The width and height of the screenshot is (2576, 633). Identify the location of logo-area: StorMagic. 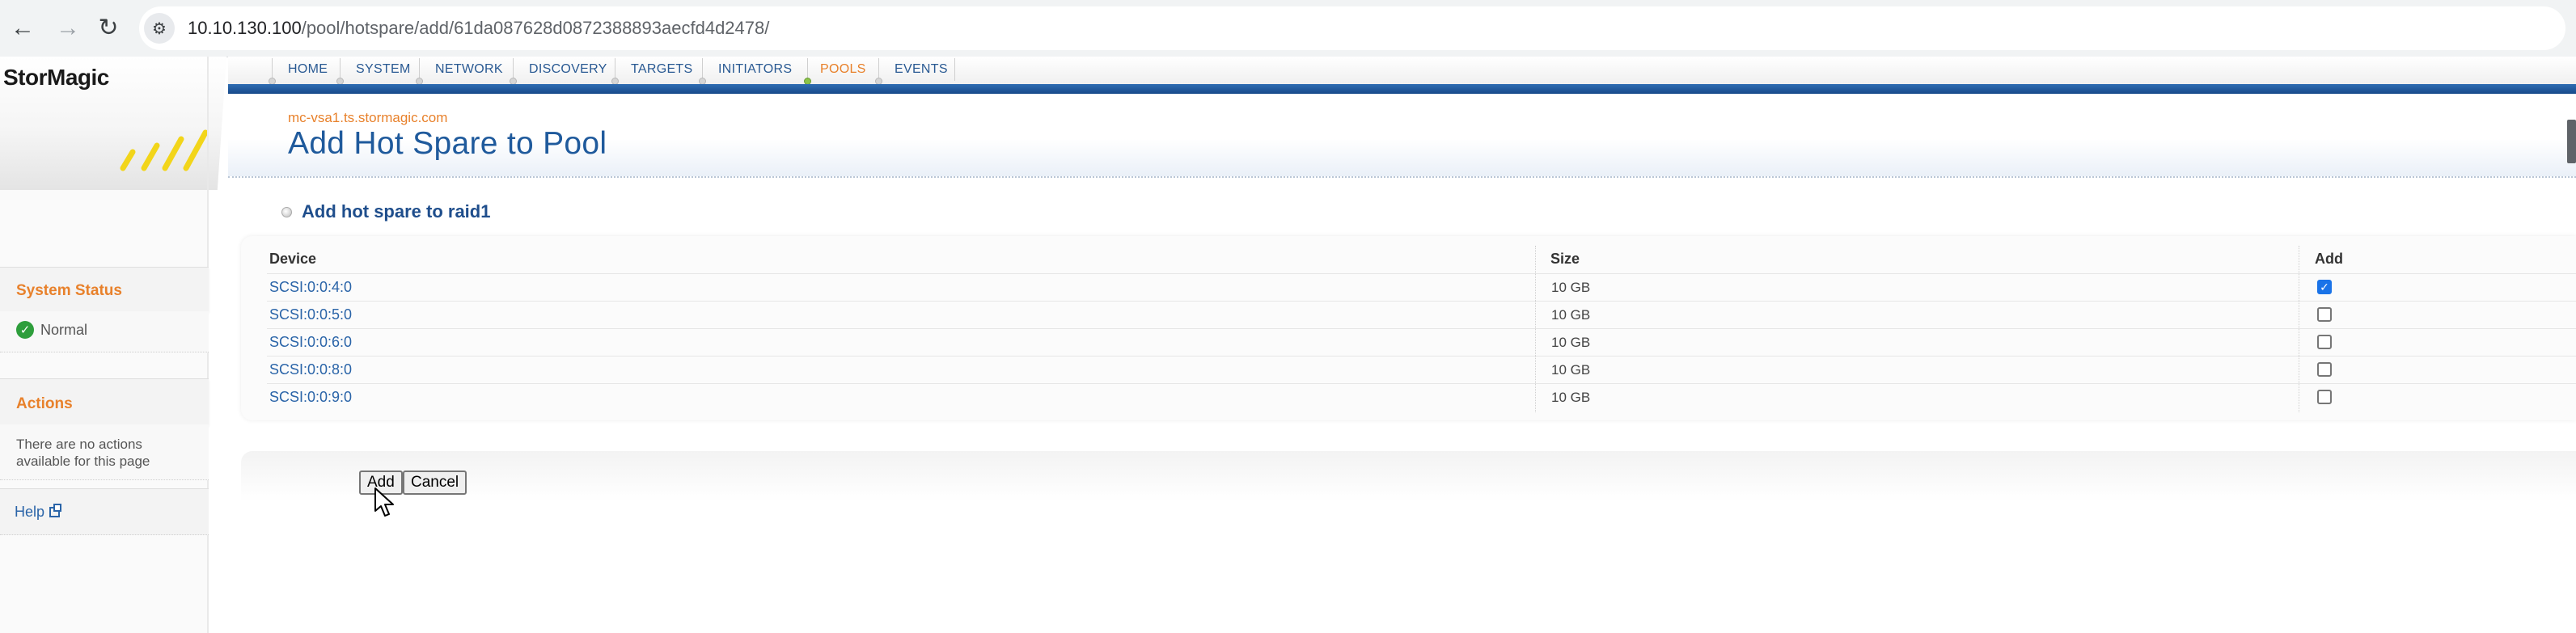
(113, 123).